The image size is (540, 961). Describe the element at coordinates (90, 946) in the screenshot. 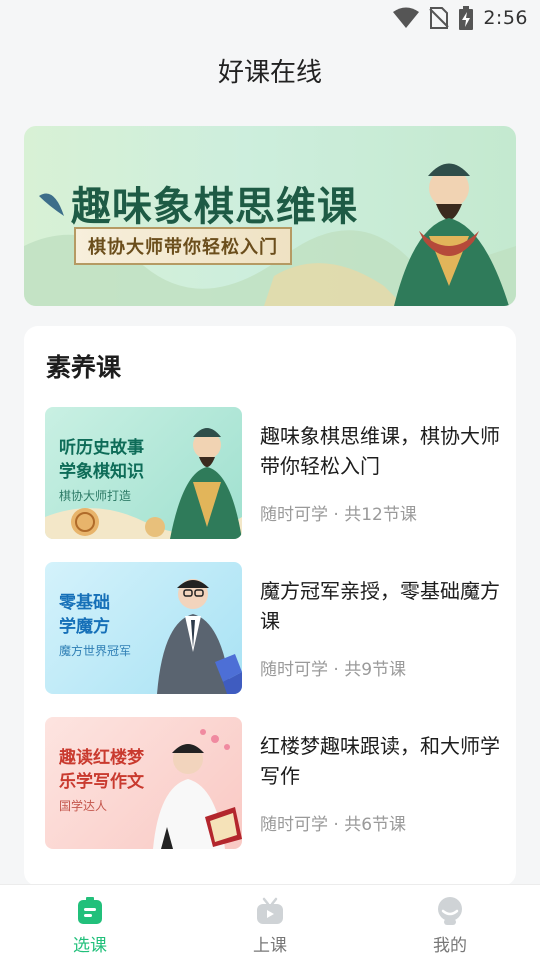

I see `tab-label: 选课` at that location.